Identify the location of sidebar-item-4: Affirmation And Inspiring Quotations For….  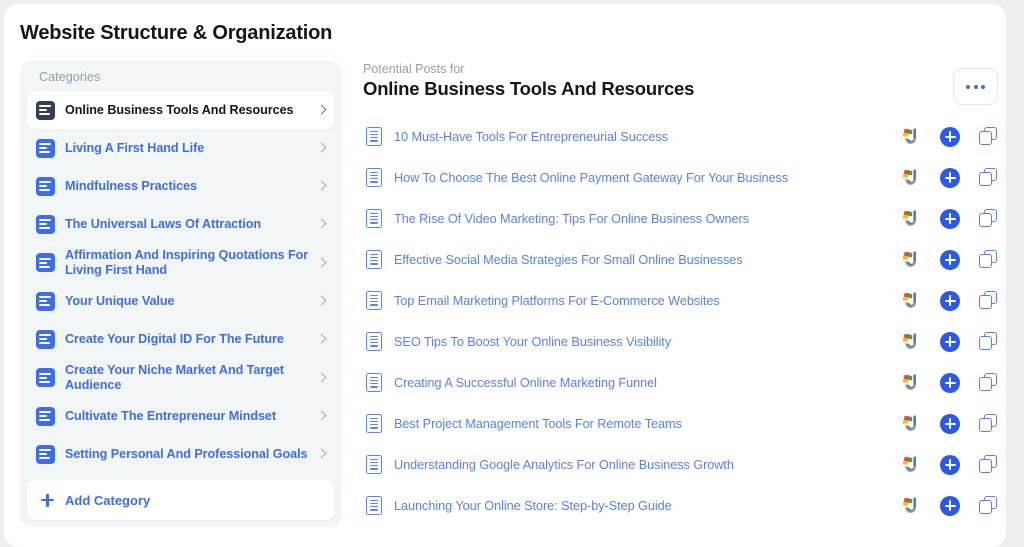
(181, 262).